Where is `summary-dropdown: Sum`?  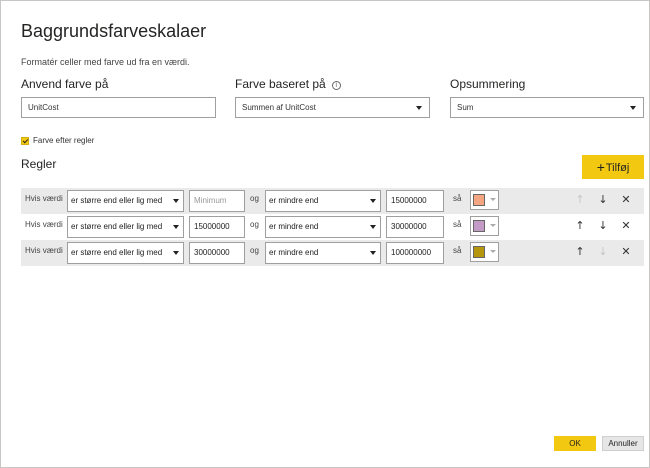
summary-dropdown: Sum is located at coordinates (547, 107).